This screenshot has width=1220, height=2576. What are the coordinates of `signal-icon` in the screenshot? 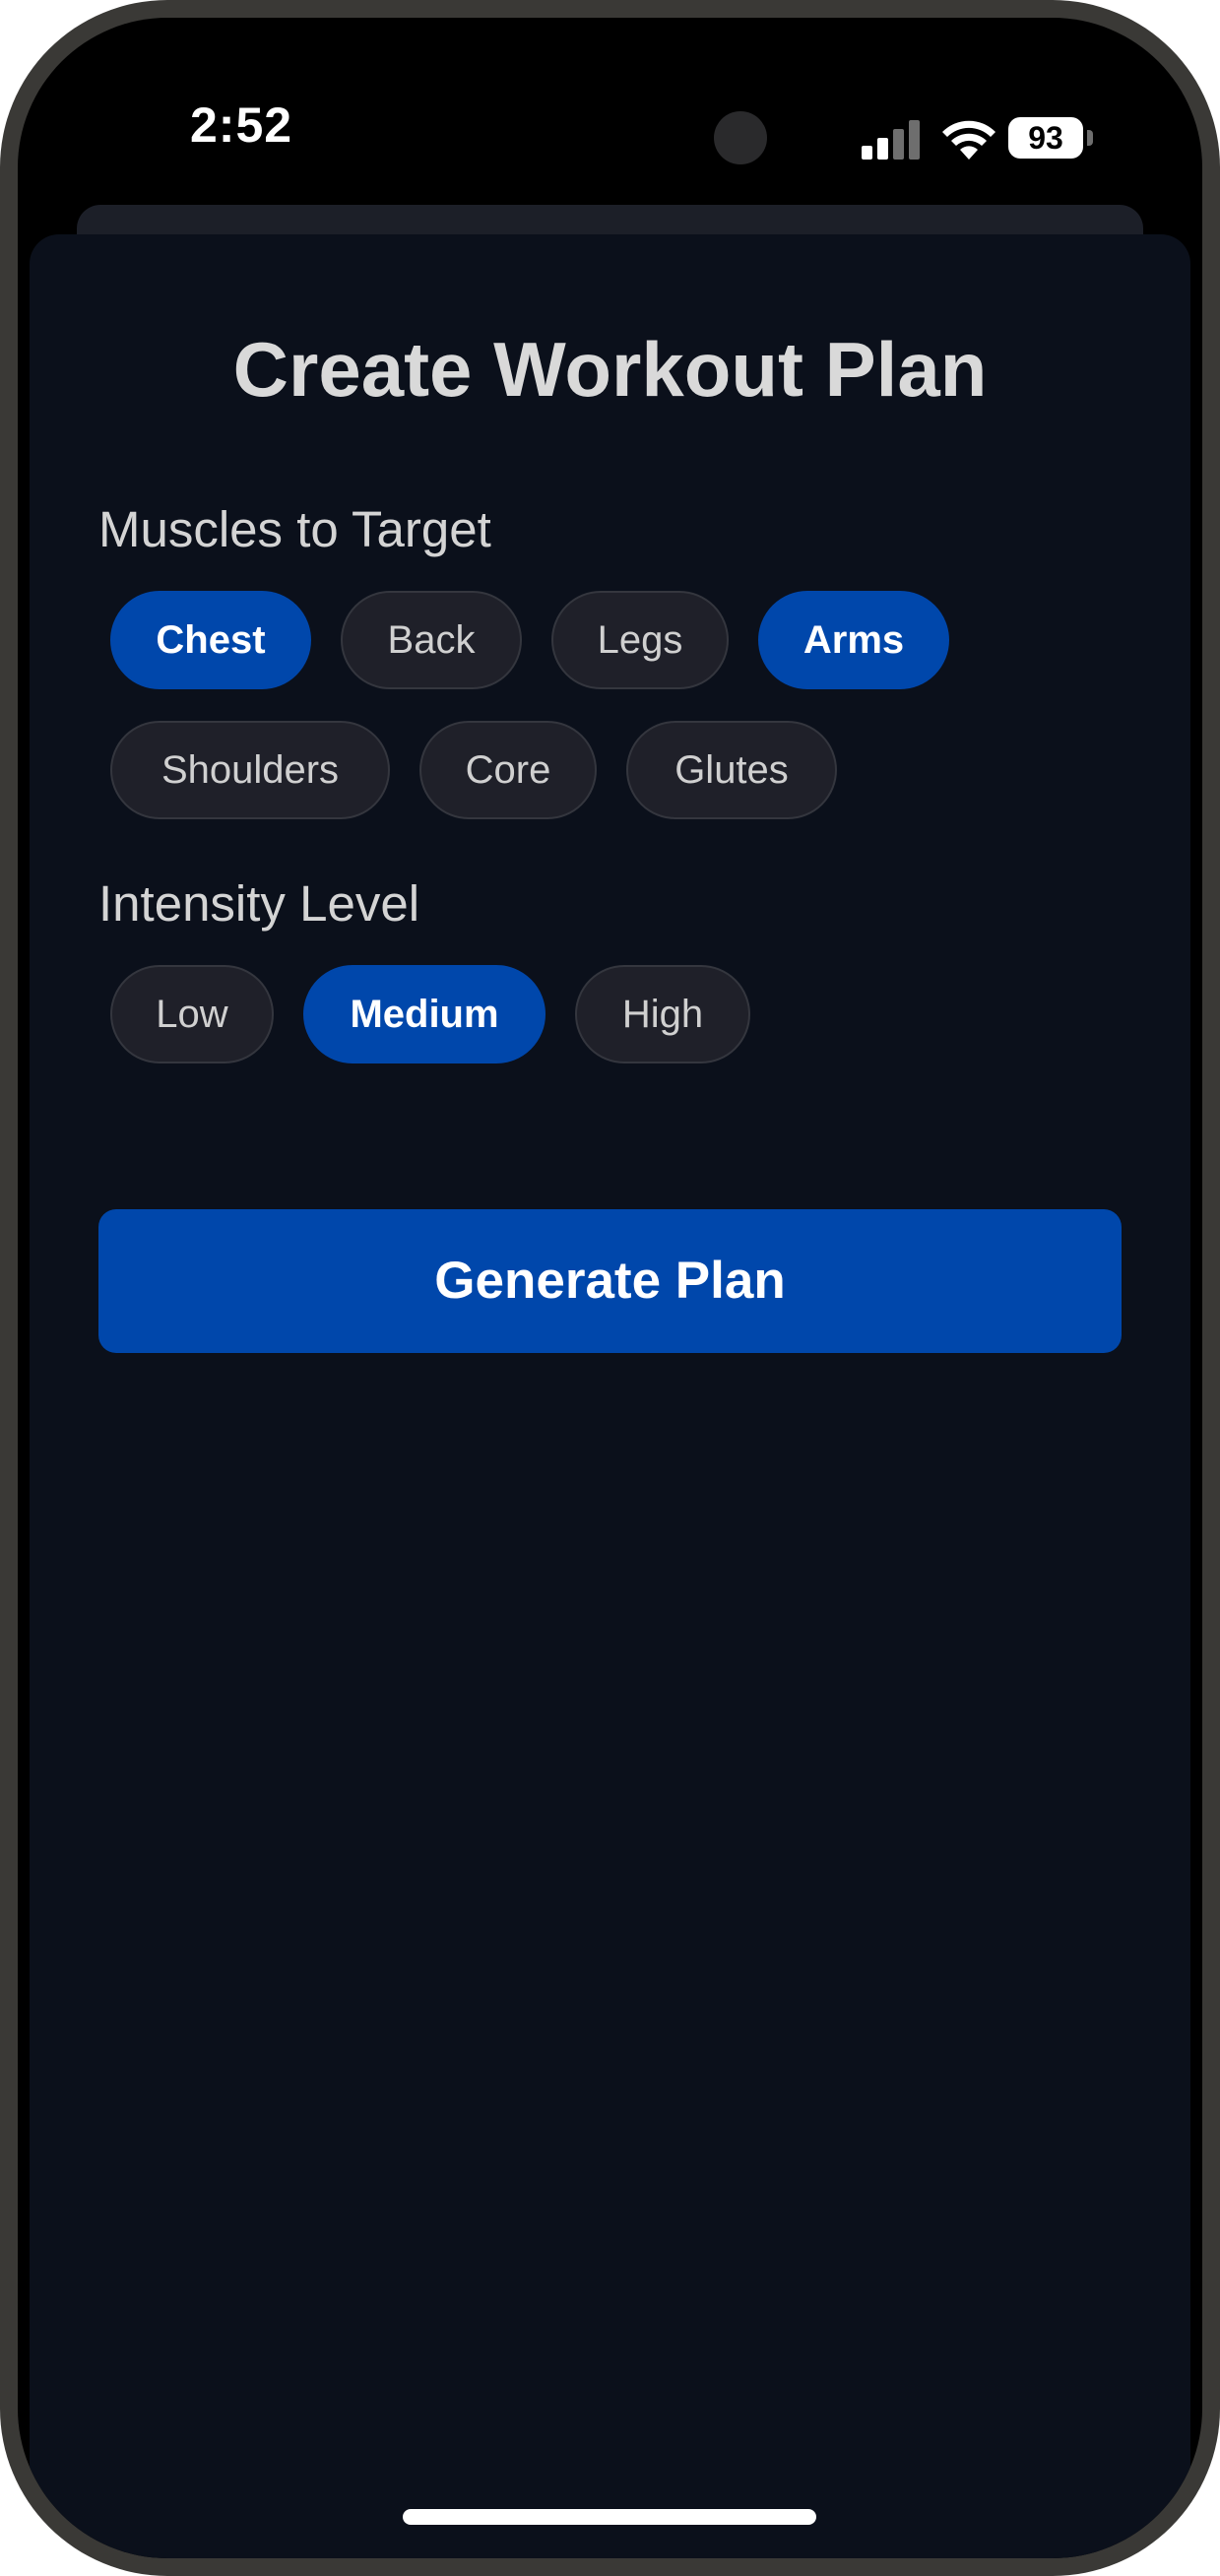 It's located at (891, 140).